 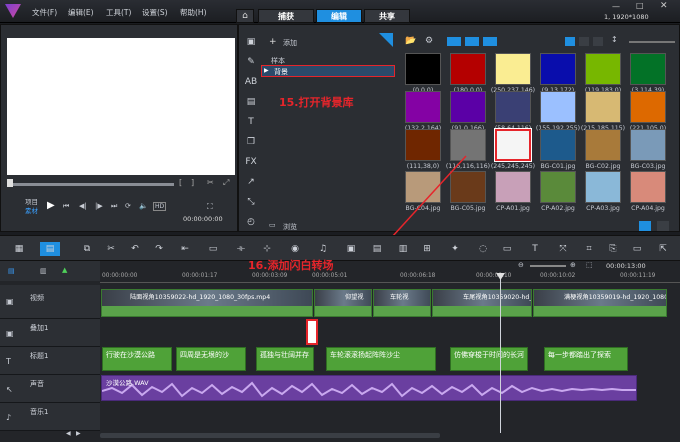 I want to click on title-clip: 孤独与壮阔并存, so click(x=285, y=359).